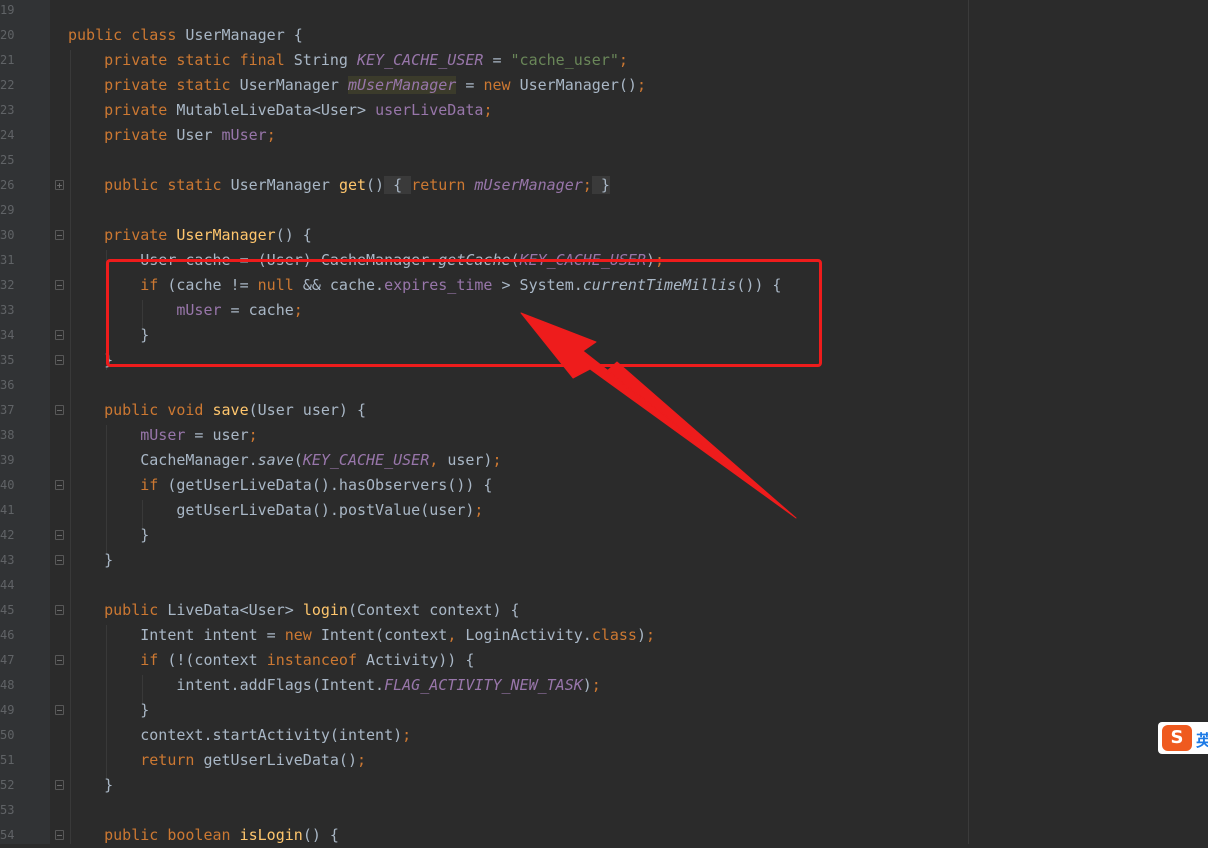 Image resolution: width=1208 pixels, height=848 pixels. I want to click on code-line: 41 getUserLiveData().postValue(user);, so click(604, 510).